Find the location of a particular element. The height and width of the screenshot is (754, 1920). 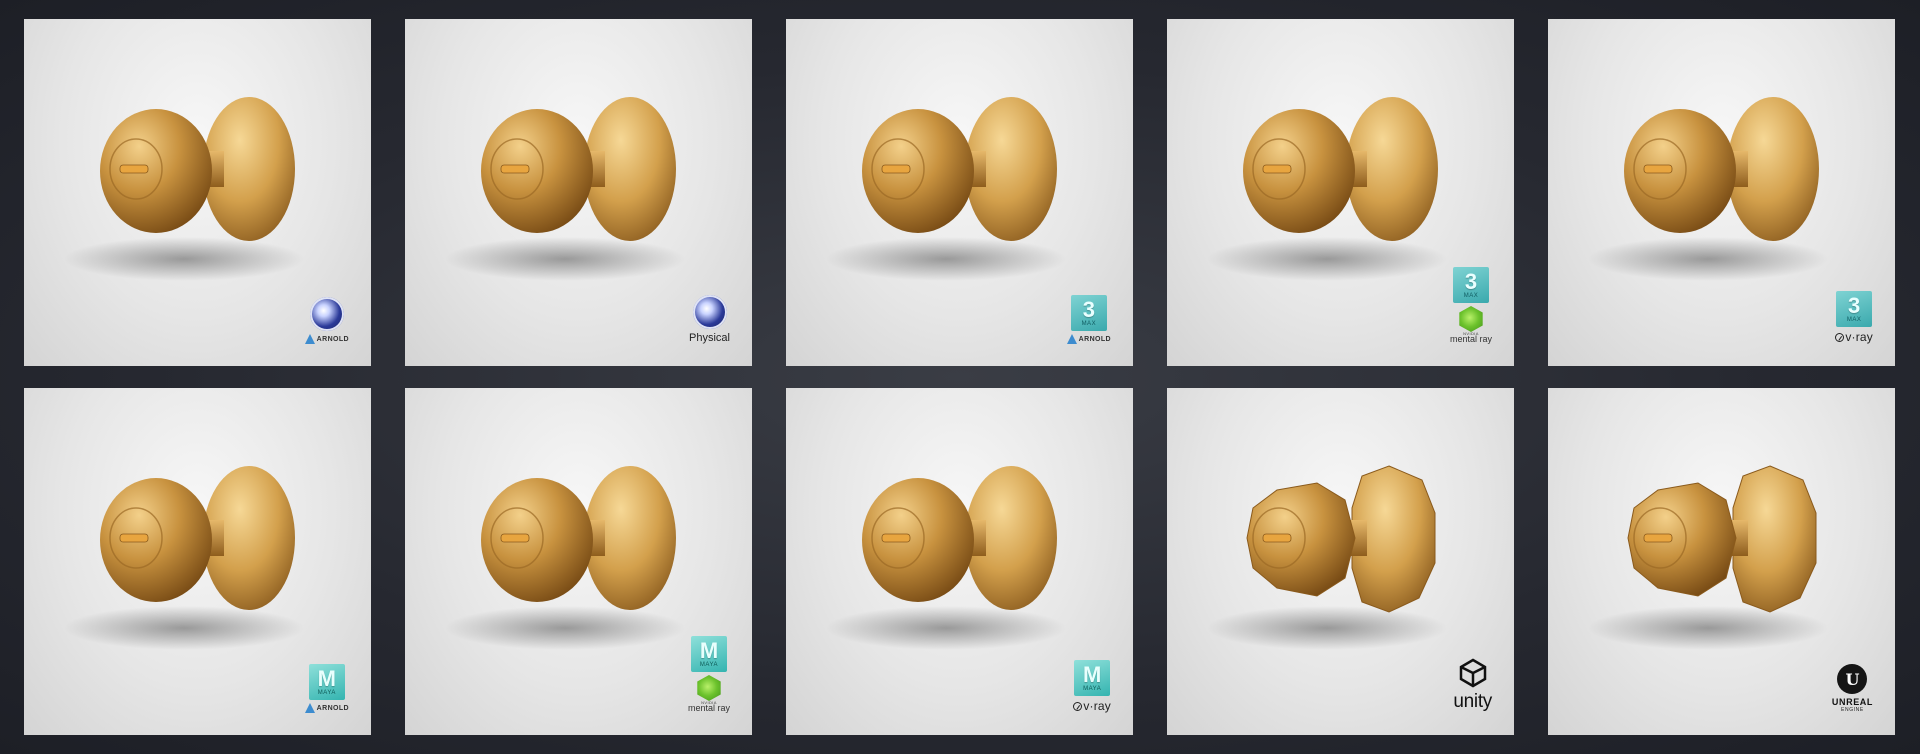

software-badges: Physical is located at coordinates (709, 319).